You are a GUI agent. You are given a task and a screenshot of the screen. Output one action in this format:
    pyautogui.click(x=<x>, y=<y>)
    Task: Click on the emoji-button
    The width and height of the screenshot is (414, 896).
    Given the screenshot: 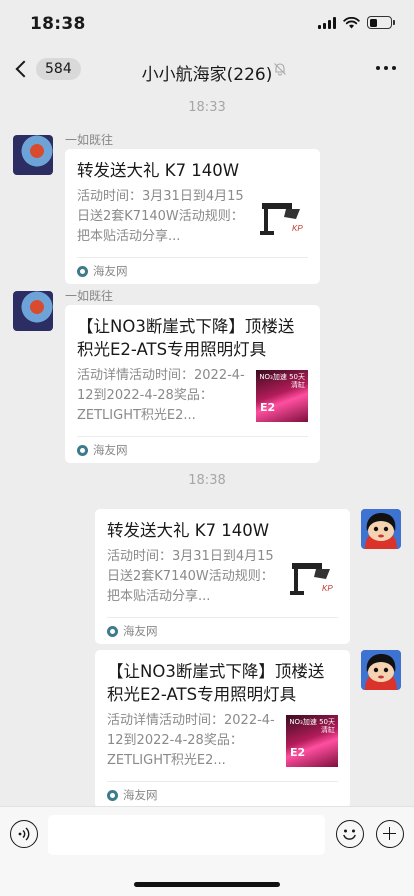 What is the action you would take?
    pyautogui.click(x=350, y=834)
    